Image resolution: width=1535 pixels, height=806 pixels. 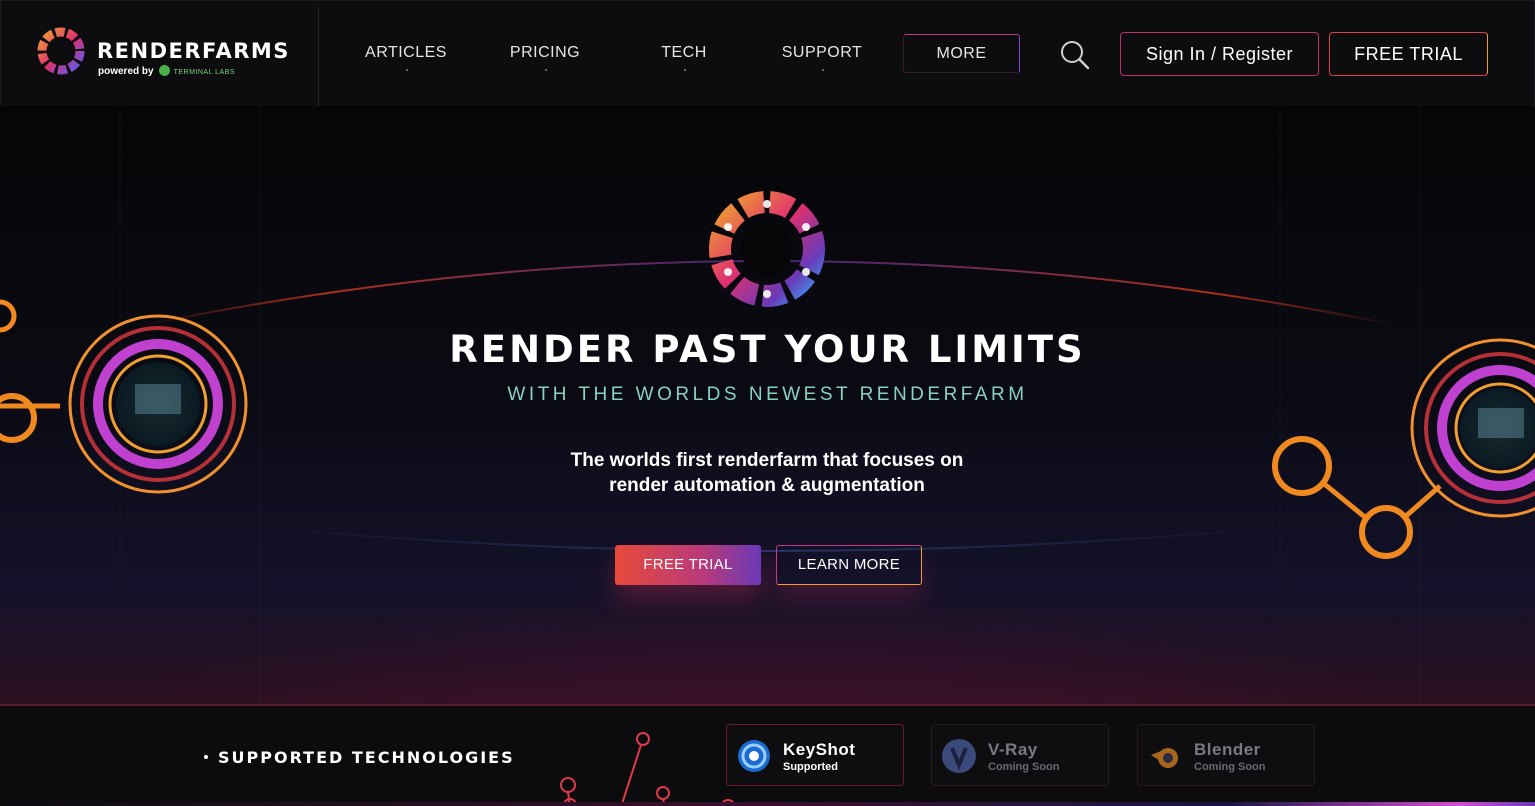 I want to click on brand-logo: RENDERFARMS powered by TERMINAL LABS, so click(x=170, y=53).